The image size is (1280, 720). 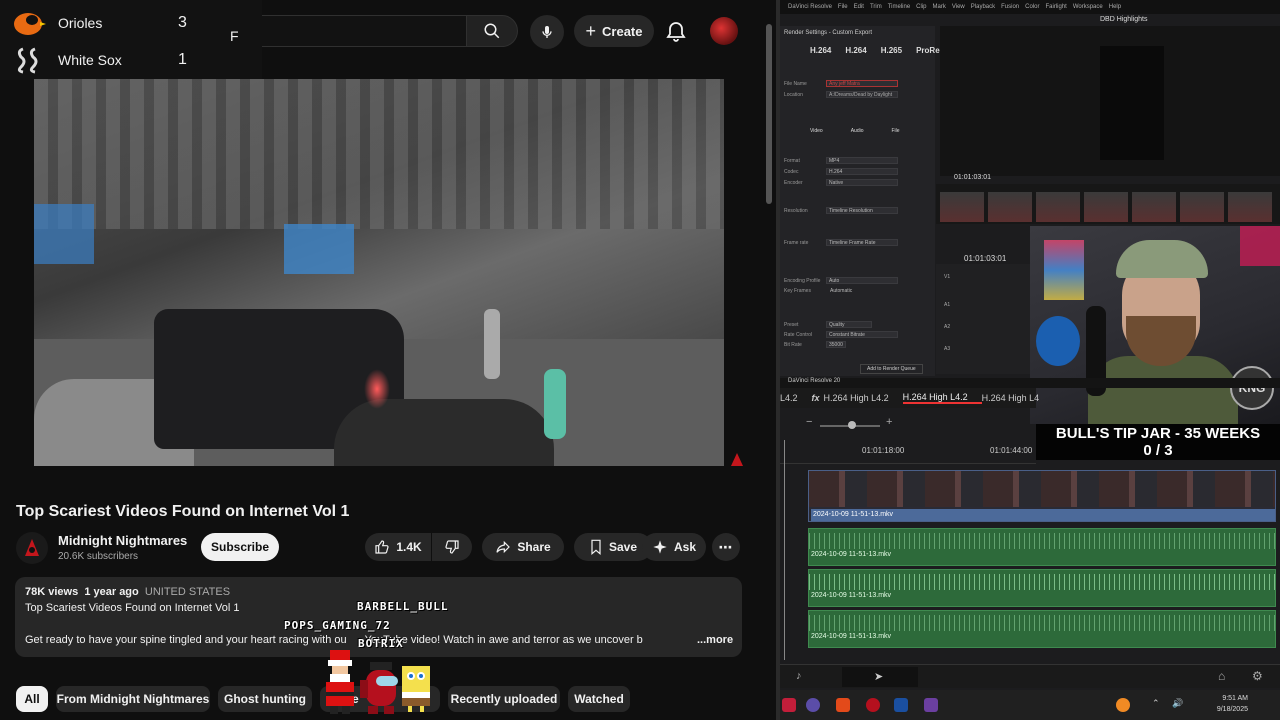 I want to click on share-button: Share, so click(x=523, y=547).